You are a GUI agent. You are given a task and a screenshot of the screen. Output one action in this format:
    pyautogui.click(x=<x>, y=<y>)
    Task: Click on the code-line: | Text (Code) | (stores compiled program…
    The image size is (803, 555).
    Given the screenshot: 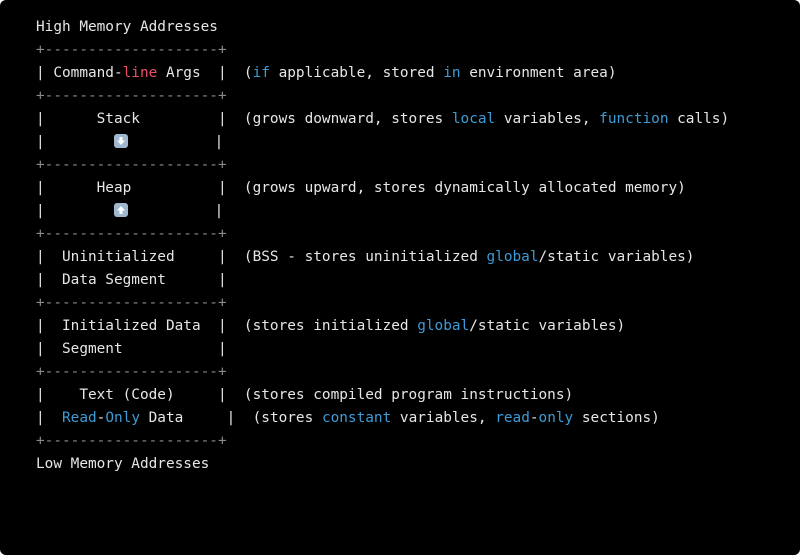 What is the action you would take?
    pyautogui.click(x=382, y=395)
    